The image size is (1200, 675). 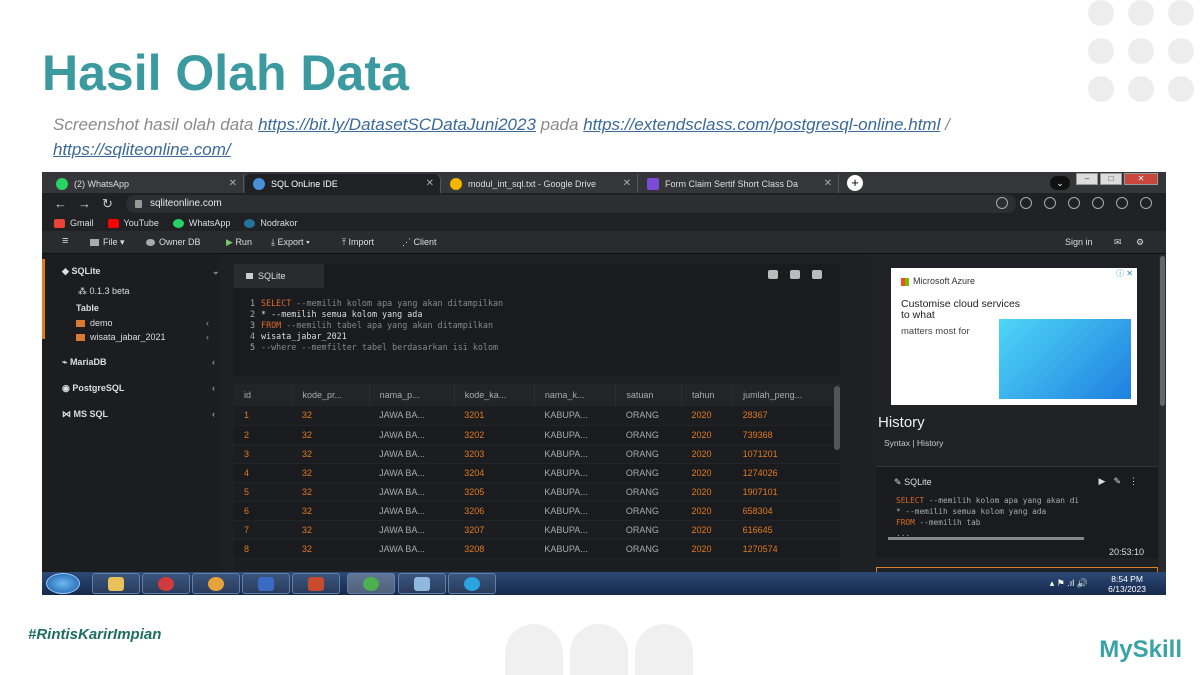 I want to click on windows-taskbar: ▴ ⚑ .ıl 🔊 8:54 PM 6/13/2023, so click(x=604, y=583).